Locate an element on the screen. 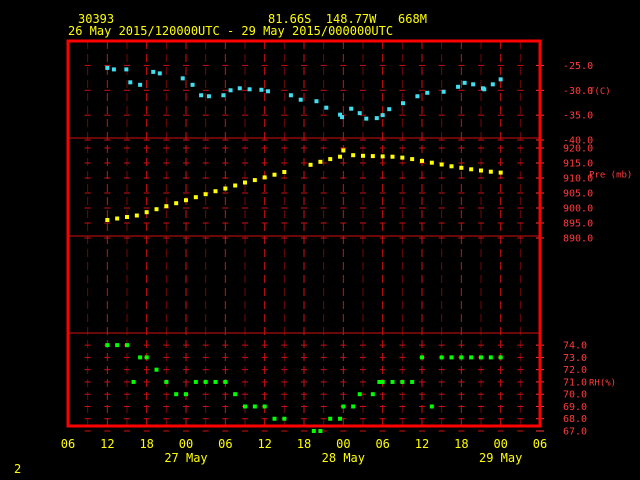 Image resolution: width=640 pixels, height=480 pixels. page-number: 2 is located at coordinates (18, 469).